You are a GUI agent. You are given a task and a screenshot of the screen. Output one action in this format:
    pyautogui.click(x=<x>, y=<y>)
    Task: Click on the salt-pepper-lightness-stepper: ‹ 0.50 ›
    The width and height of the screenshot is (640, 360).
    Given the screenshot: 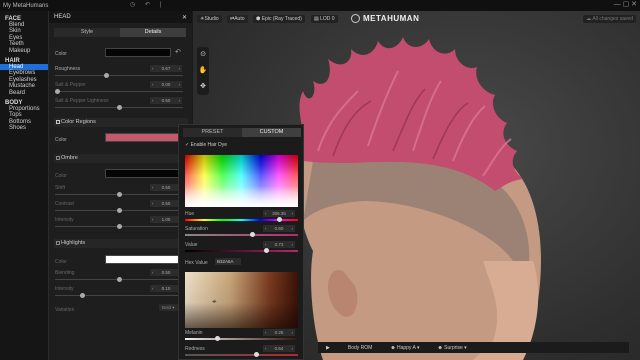 What is the action you would take?
    pyautogui.click(x=166, y=100)
    